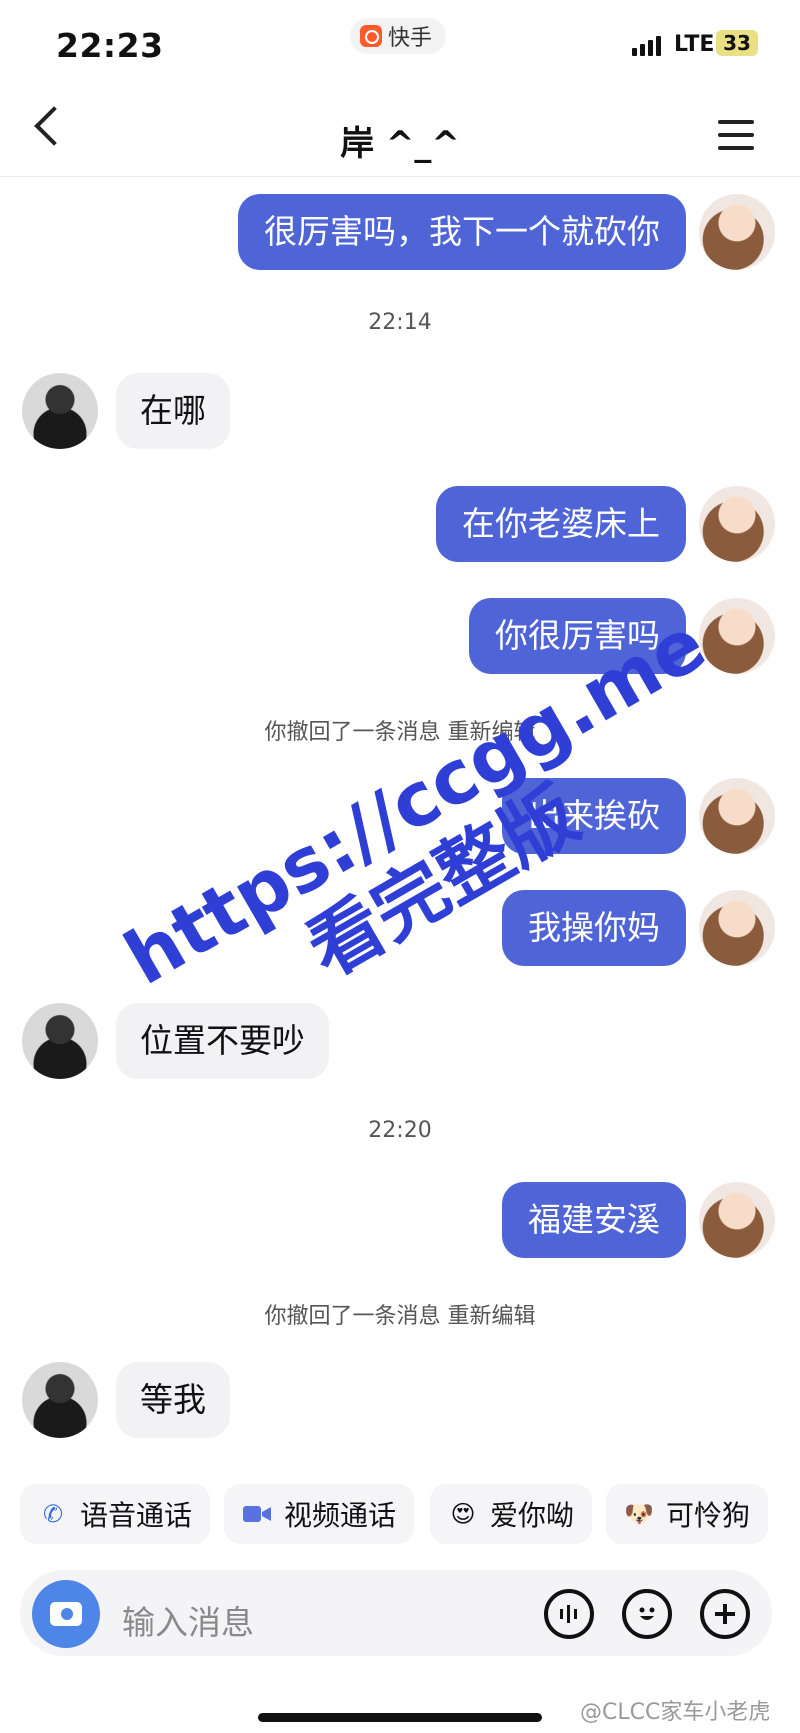 Image resolution: width=800 pixels, height=1733 pixels. I want to click on heart-eyes-emoji-icon: 😍, so click(463, 1514).